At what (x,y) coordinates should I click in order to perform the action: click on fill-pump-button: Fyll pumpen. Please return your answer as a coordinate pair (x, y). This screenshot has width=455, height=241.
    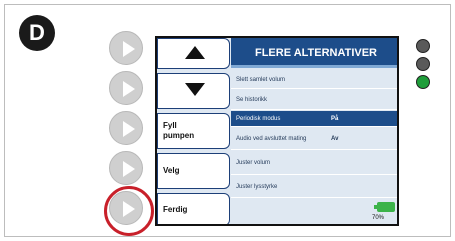
    Looking at the image, I should click on (193, 131).